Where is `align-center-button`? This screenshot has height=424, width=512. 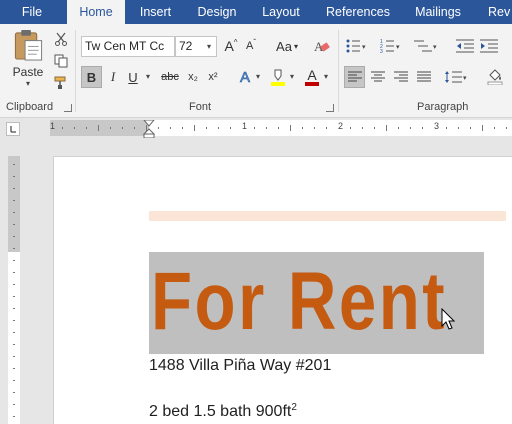 align-center-button is located at coordinates (377, 77).